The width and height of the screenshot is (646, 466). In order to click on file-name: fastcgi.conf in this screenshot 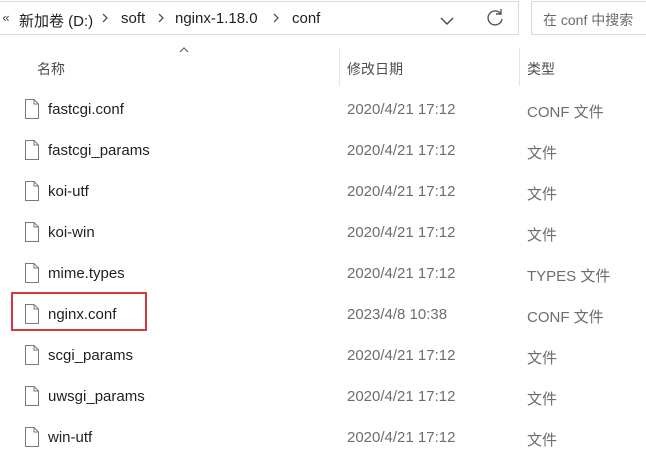, I will do `click(86, 109)`.